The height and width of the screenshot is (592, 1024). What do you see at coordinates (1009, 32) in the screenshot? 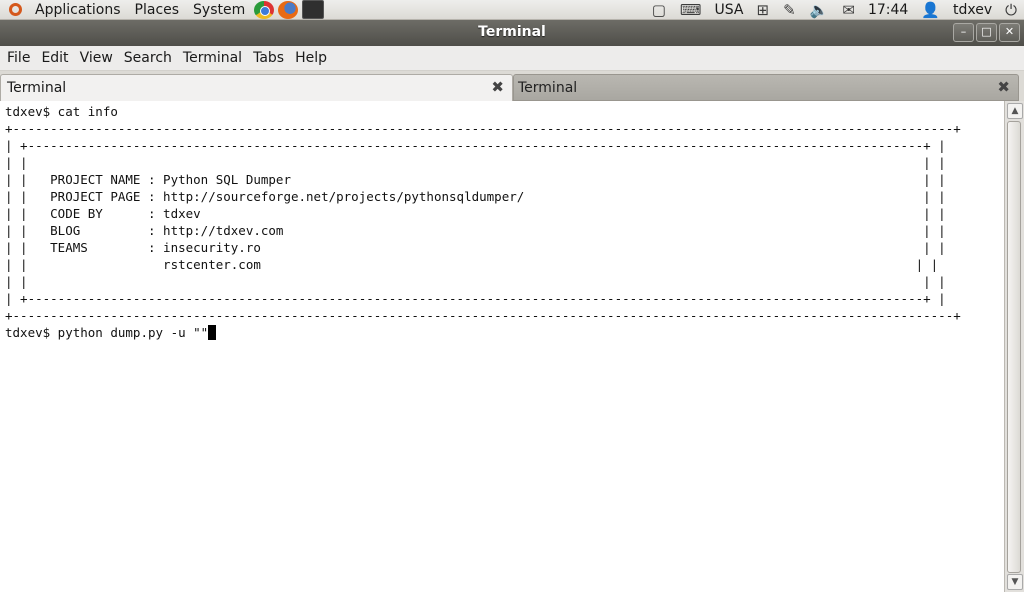
I see `close-button: ✕` at bounding box center [1009, 32].